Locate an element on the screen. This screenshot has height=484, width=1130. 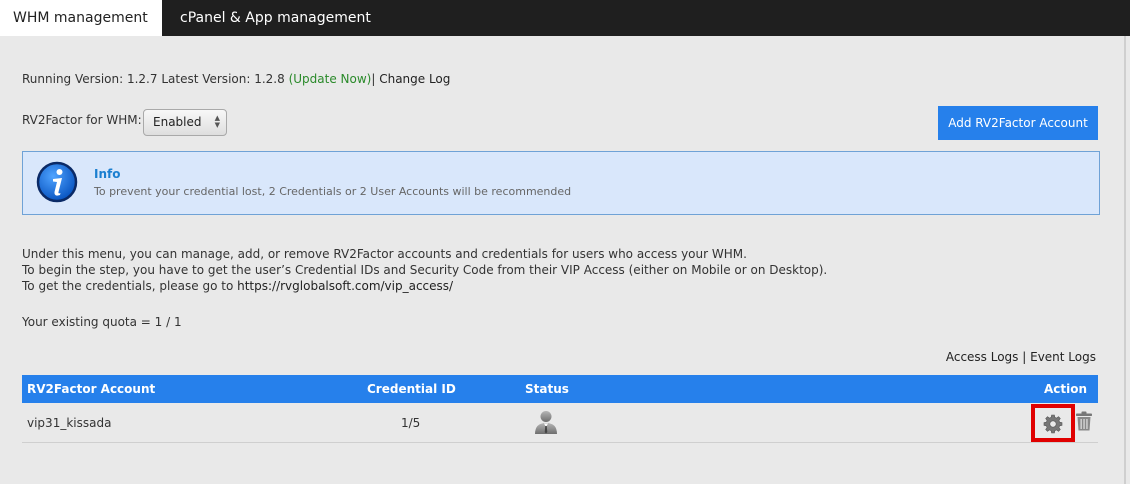
info-title: Info is located at coordinates (107, 174).